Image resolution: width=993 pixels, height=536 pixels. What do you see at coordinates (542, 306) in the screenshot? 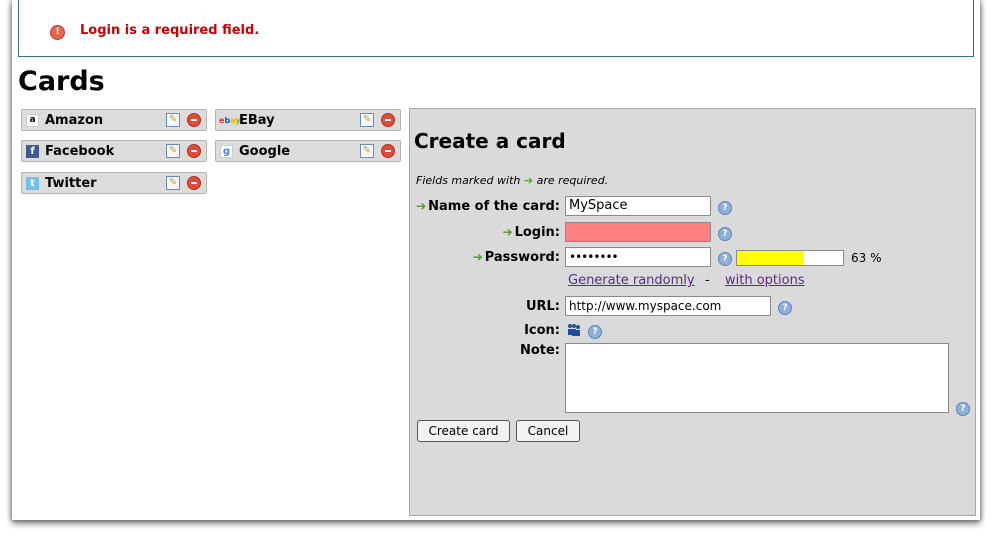
I see `url-label: URL:` at bounding box center [542, 306].